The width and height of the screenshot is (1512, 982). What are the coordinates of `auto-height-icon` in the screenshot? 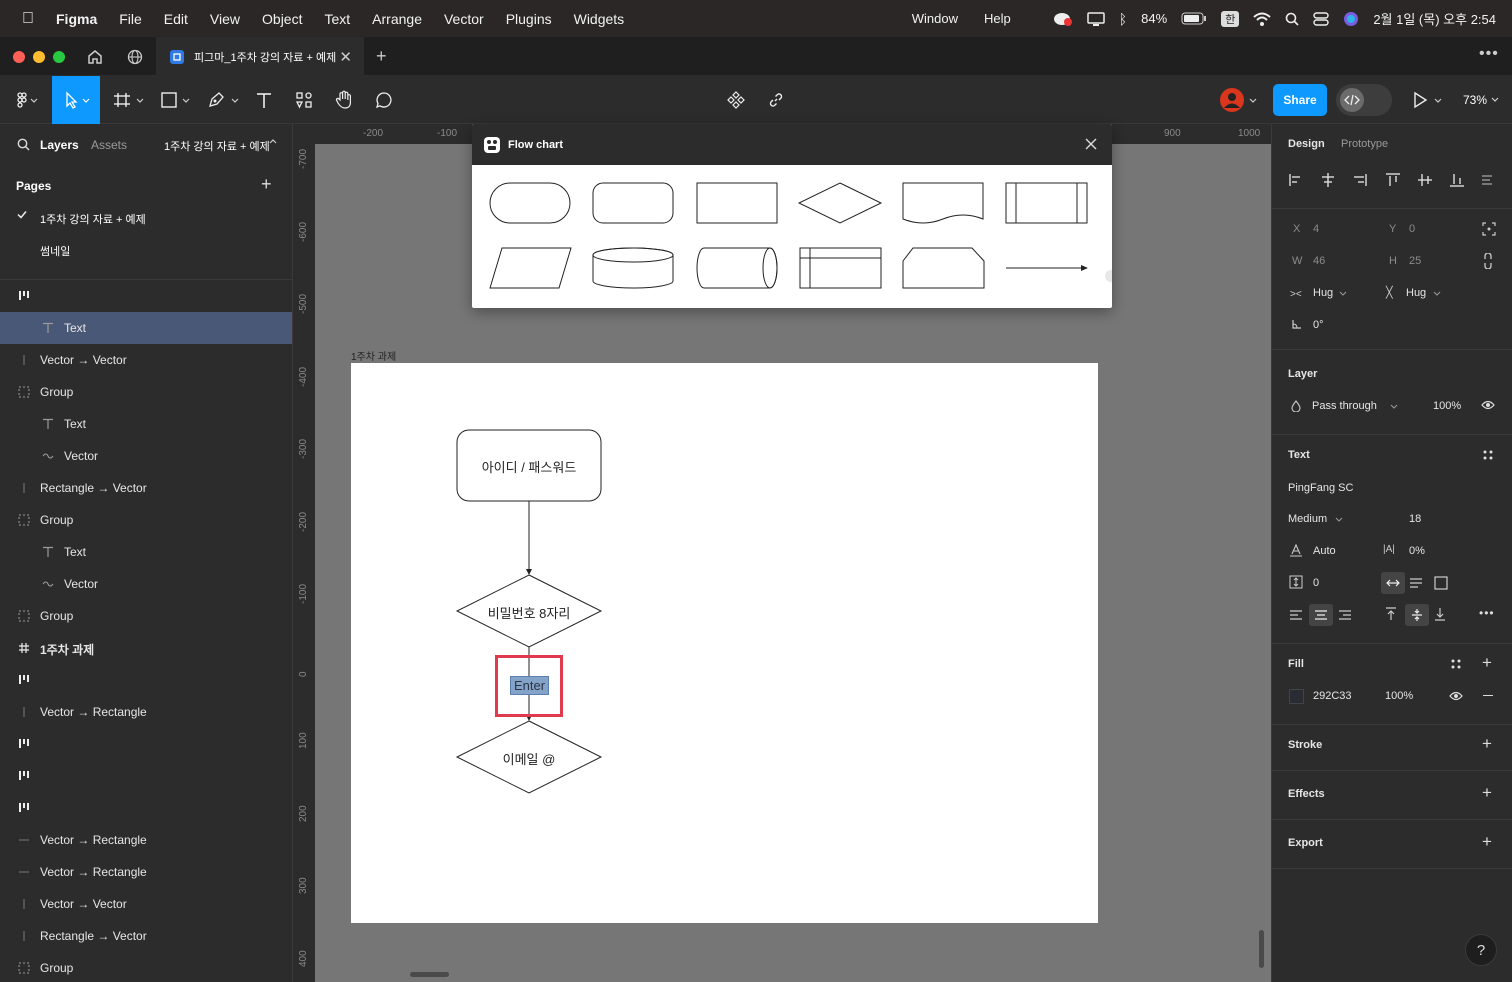 It's located at (1416, 583).